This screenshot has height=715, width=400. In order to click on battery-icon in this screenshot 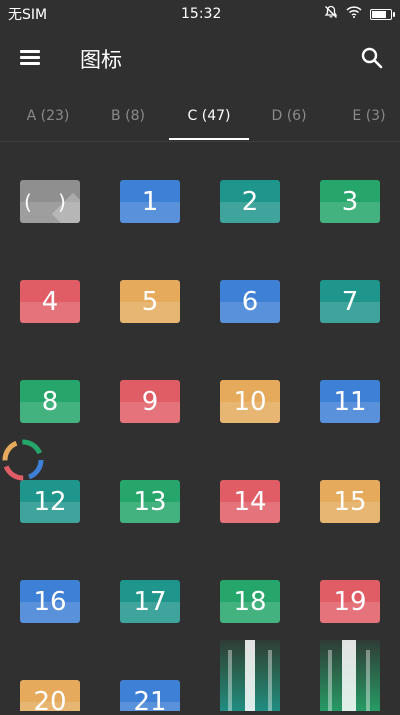, I will do `click(382, 14)`.